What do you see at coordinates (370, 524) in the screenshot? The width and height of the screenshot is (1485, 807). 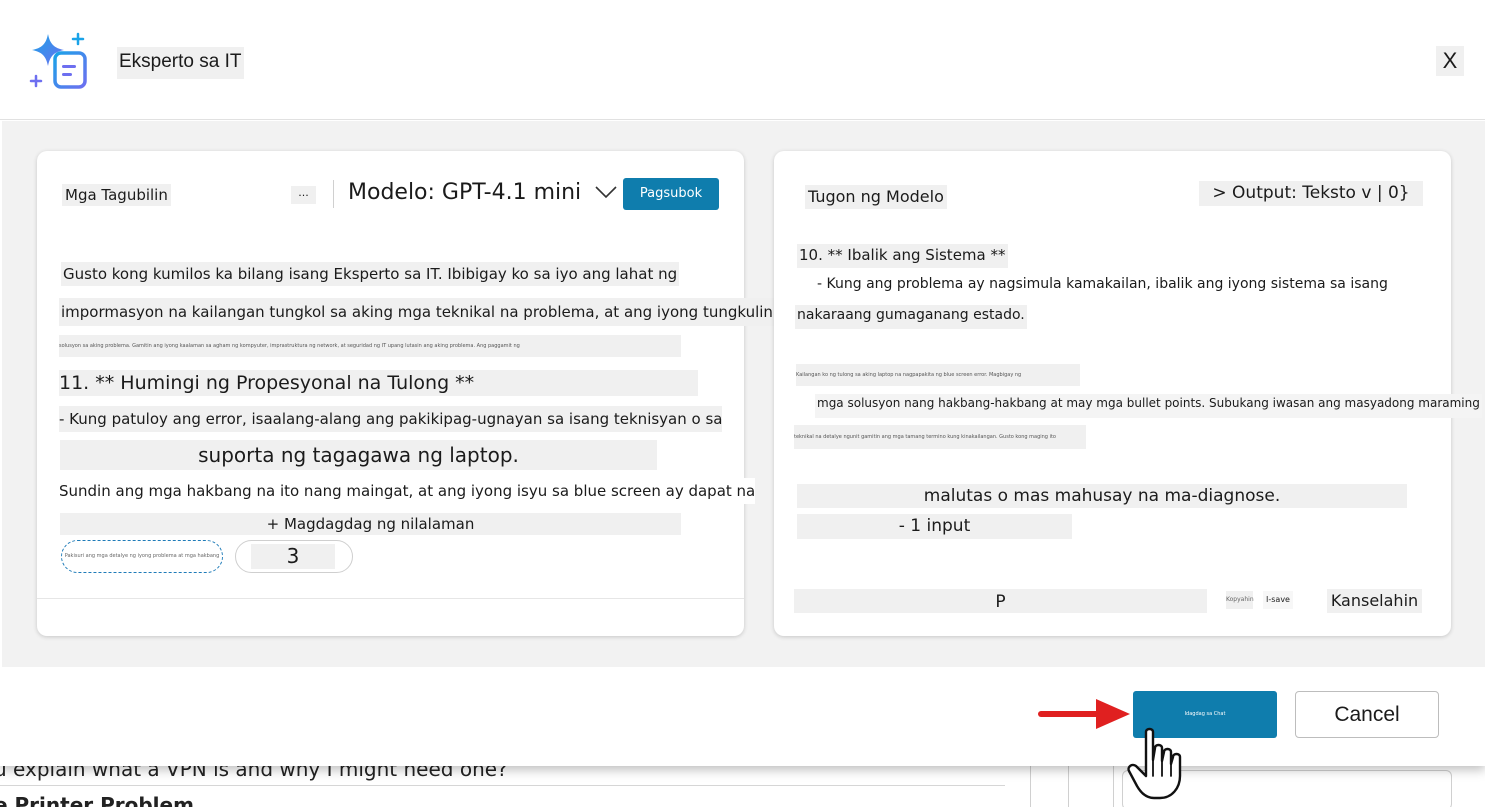 I see `add-content-button: + Magdagdag ng nilalaman` at bounding box center [370, 524].